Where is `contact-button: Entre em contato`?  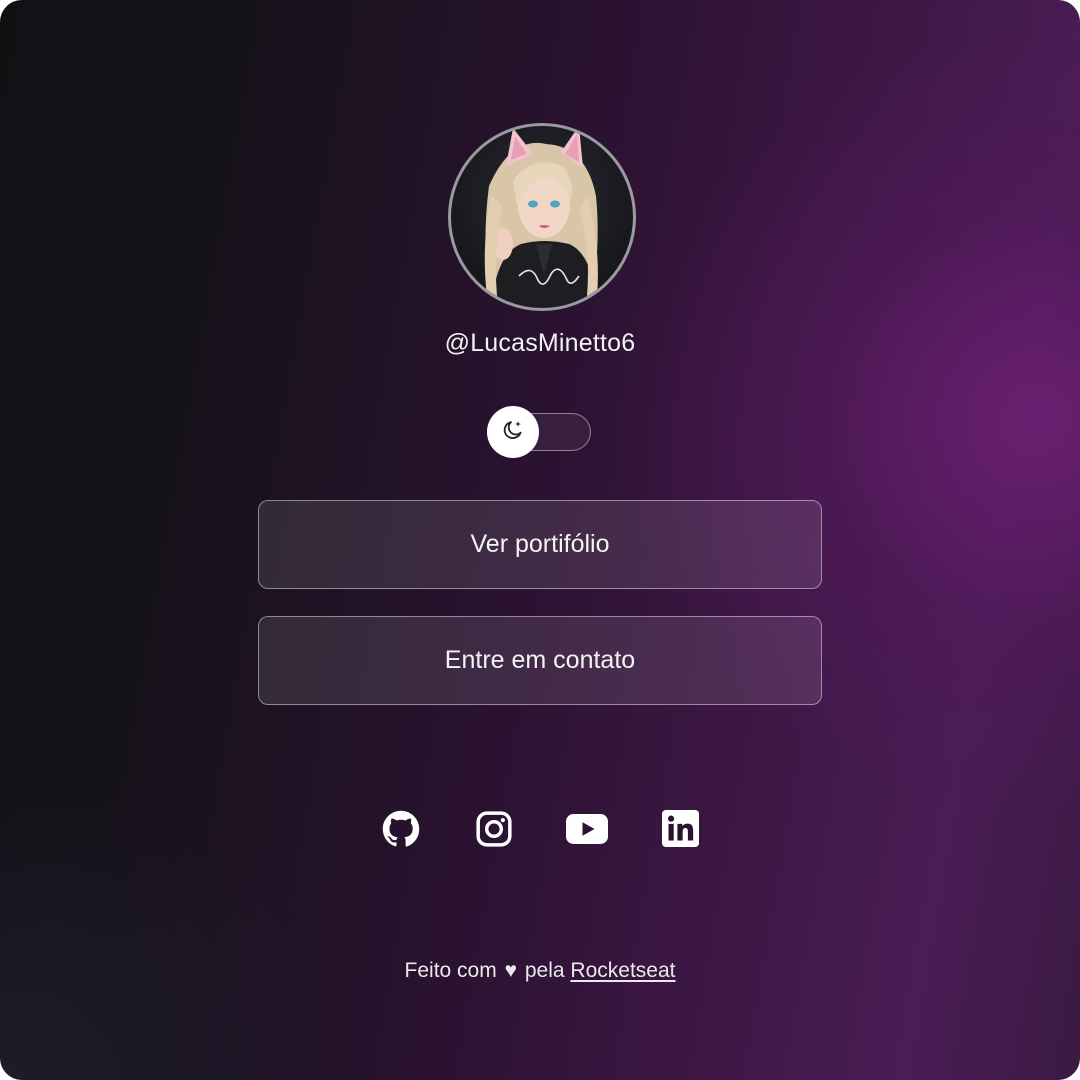
contact-button: Entre em contato is located at coordinates (540, 660).